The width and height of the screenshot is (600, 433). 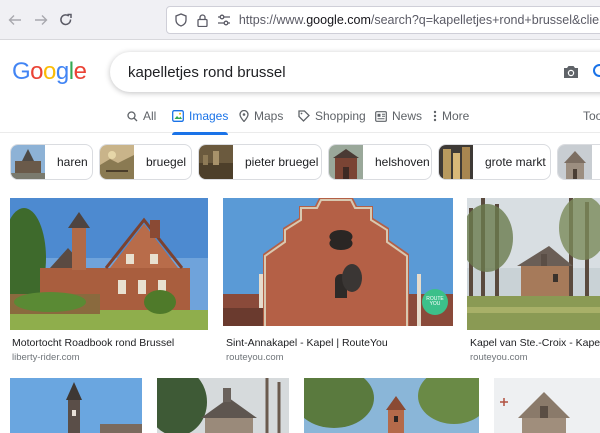 I want to click on search-header: Google kapelletjes rond brussel, so click(x=300, y=70).